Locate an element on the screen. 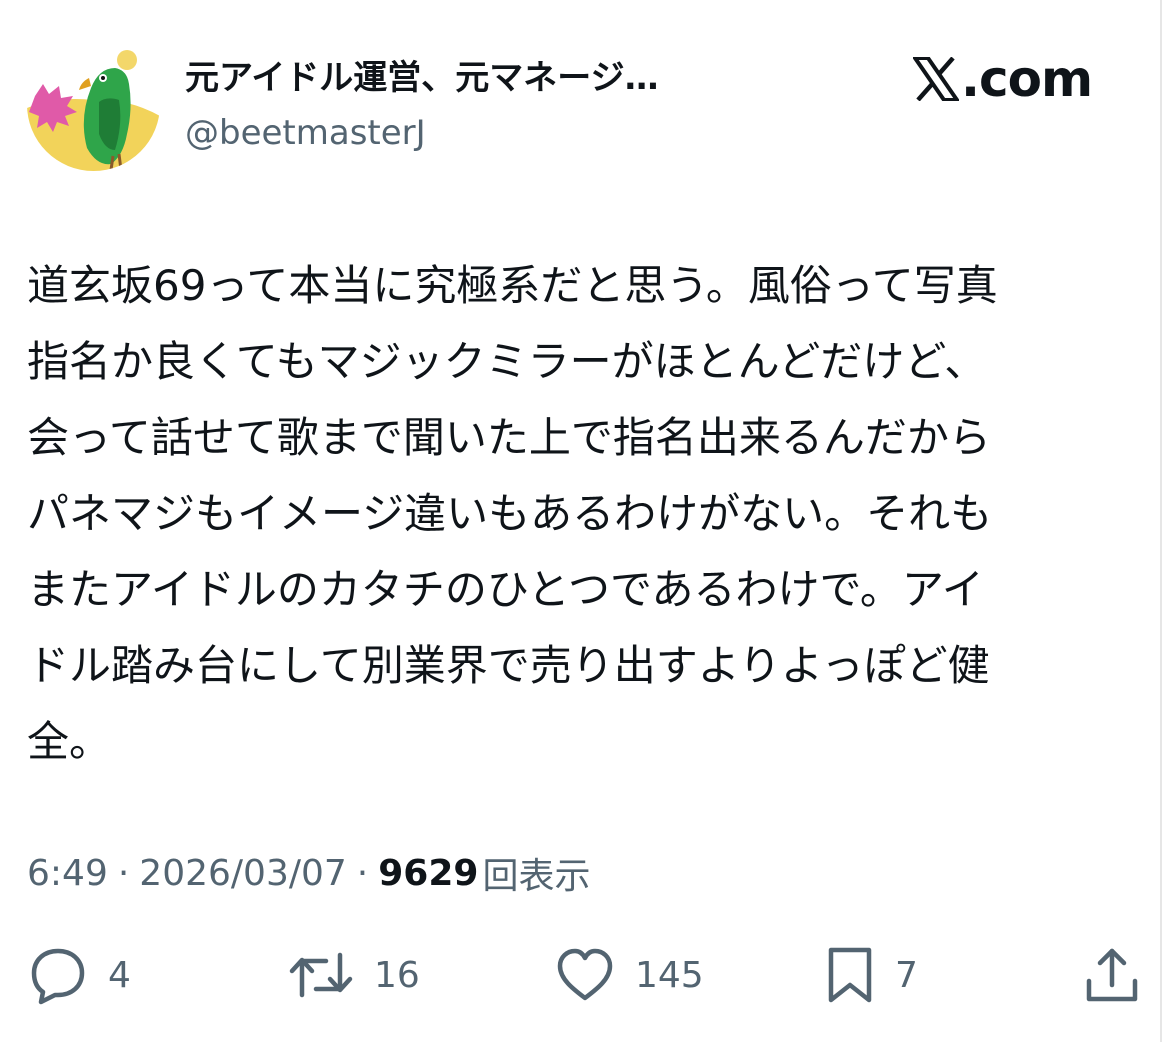 The height and width of the screenshot is (1042, 1170). avatar is located at coordinates (93, 104).